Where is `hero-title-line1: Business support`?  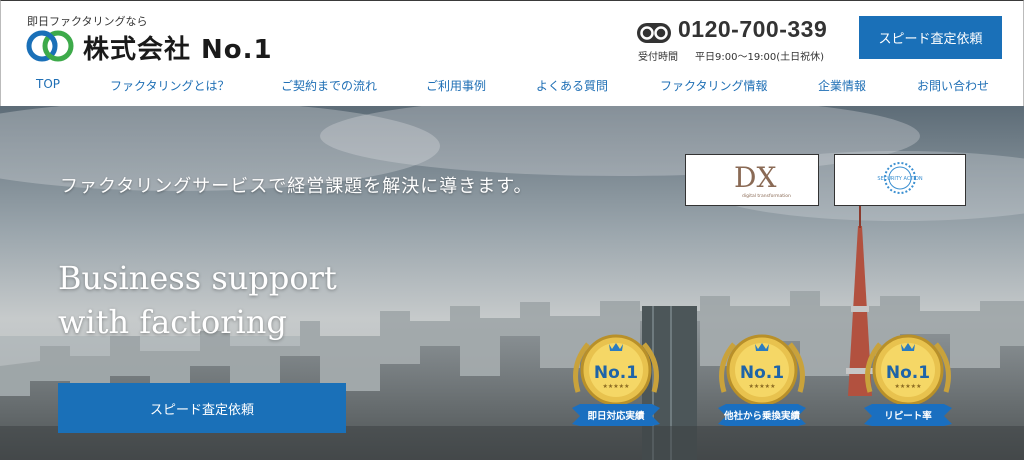 hero-title-line1: Business support is located at coordinates (197, 278).